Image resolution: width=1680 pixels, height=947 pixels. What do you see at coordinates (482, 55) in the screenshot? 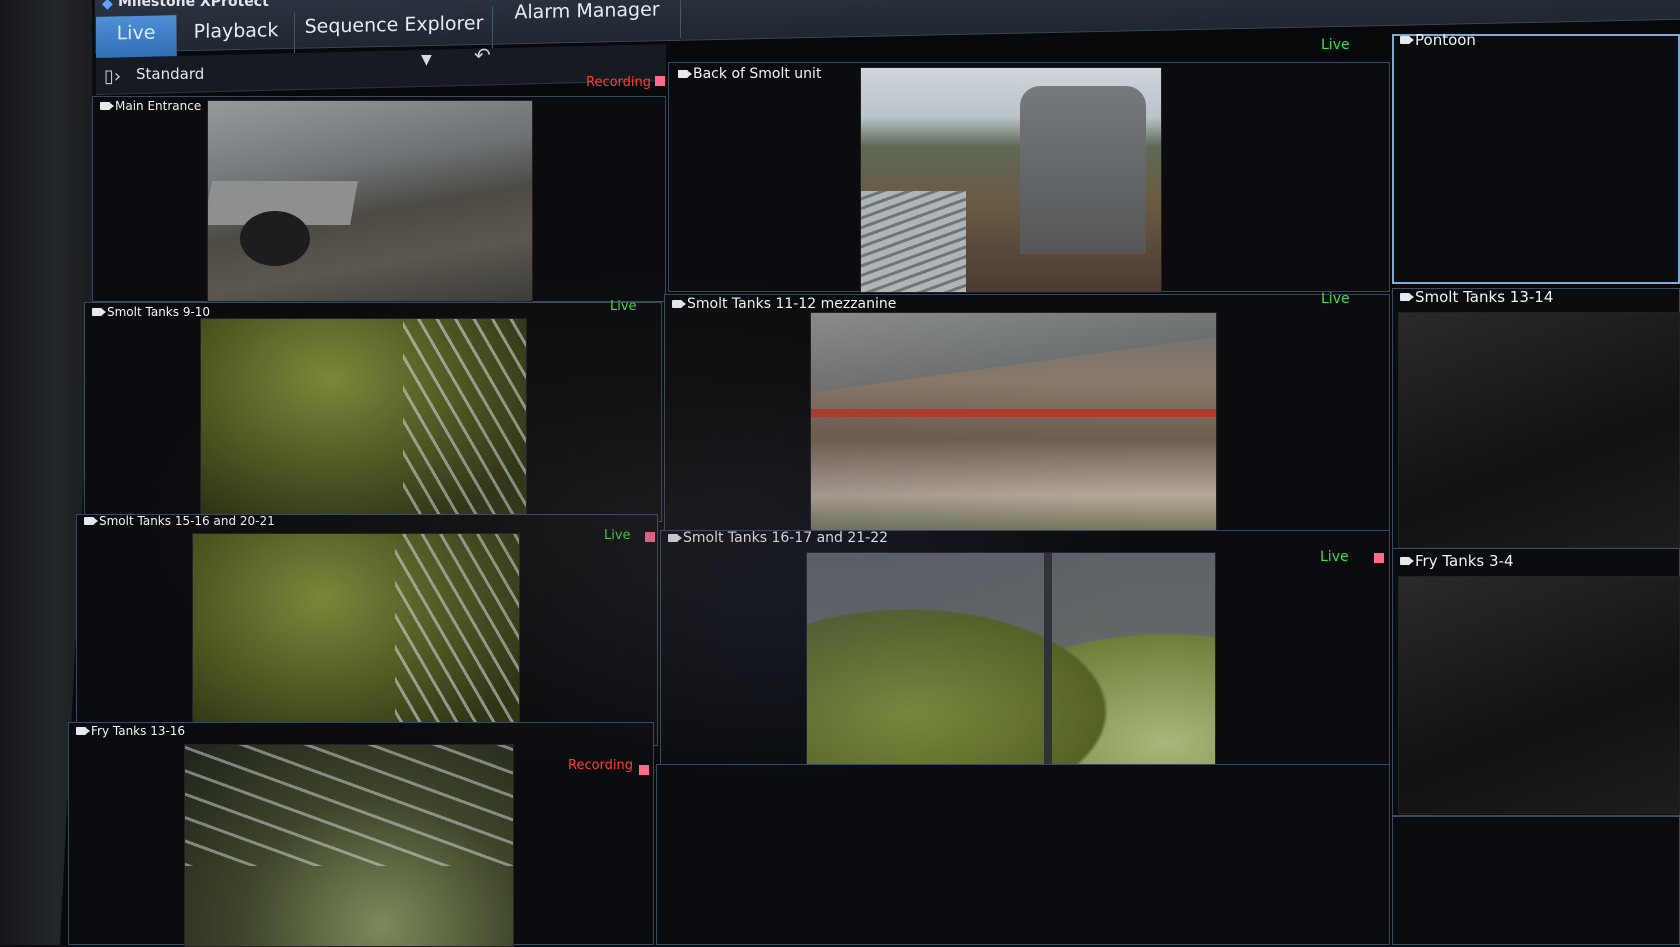
I see `undo-icon: ↶` at bounding box center [482, 55].